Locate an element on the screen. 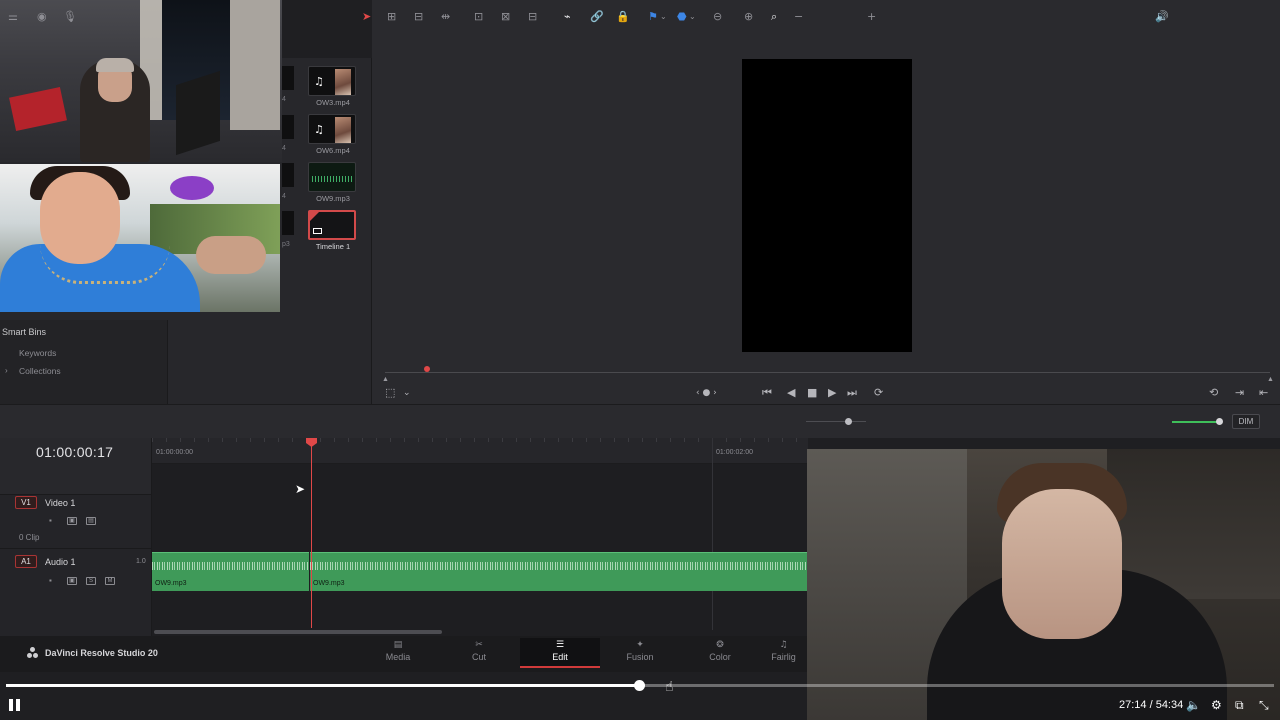 This screenshot has width=1280, height=720. tab-color: ❂ Color is located at coordinates (720, 653).